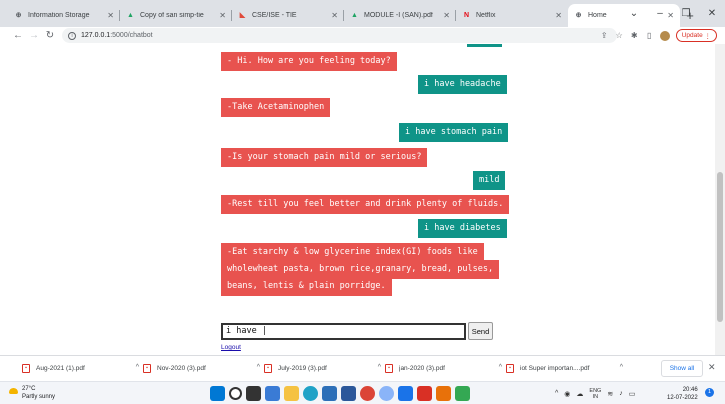 This screenshot has width=725, height=404. What do you see at coordinates (632, 394) in the screenshot?
I see `battery-icon: ▭` at bounding box center [632, 394].